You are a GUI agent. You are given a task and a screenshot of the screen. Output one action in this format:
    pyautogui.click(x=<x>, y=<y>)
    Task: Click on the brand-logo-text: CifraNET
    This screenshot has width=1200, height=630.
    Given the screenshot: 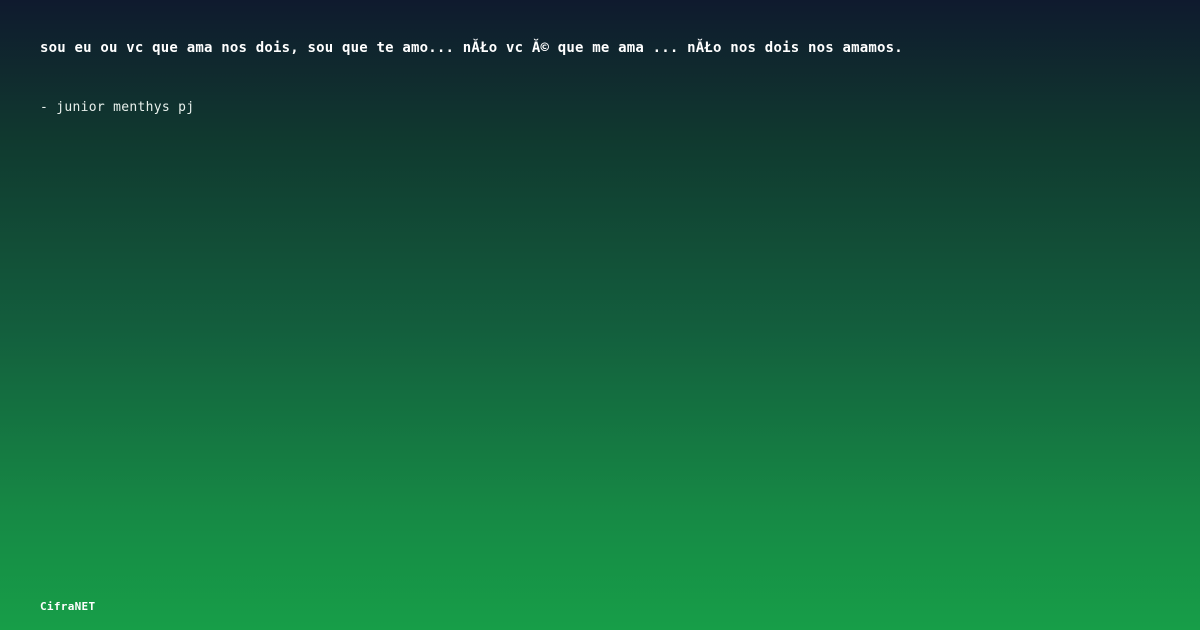 What is the action you would take?
    pyautogui.click(x=68, y=606)
    